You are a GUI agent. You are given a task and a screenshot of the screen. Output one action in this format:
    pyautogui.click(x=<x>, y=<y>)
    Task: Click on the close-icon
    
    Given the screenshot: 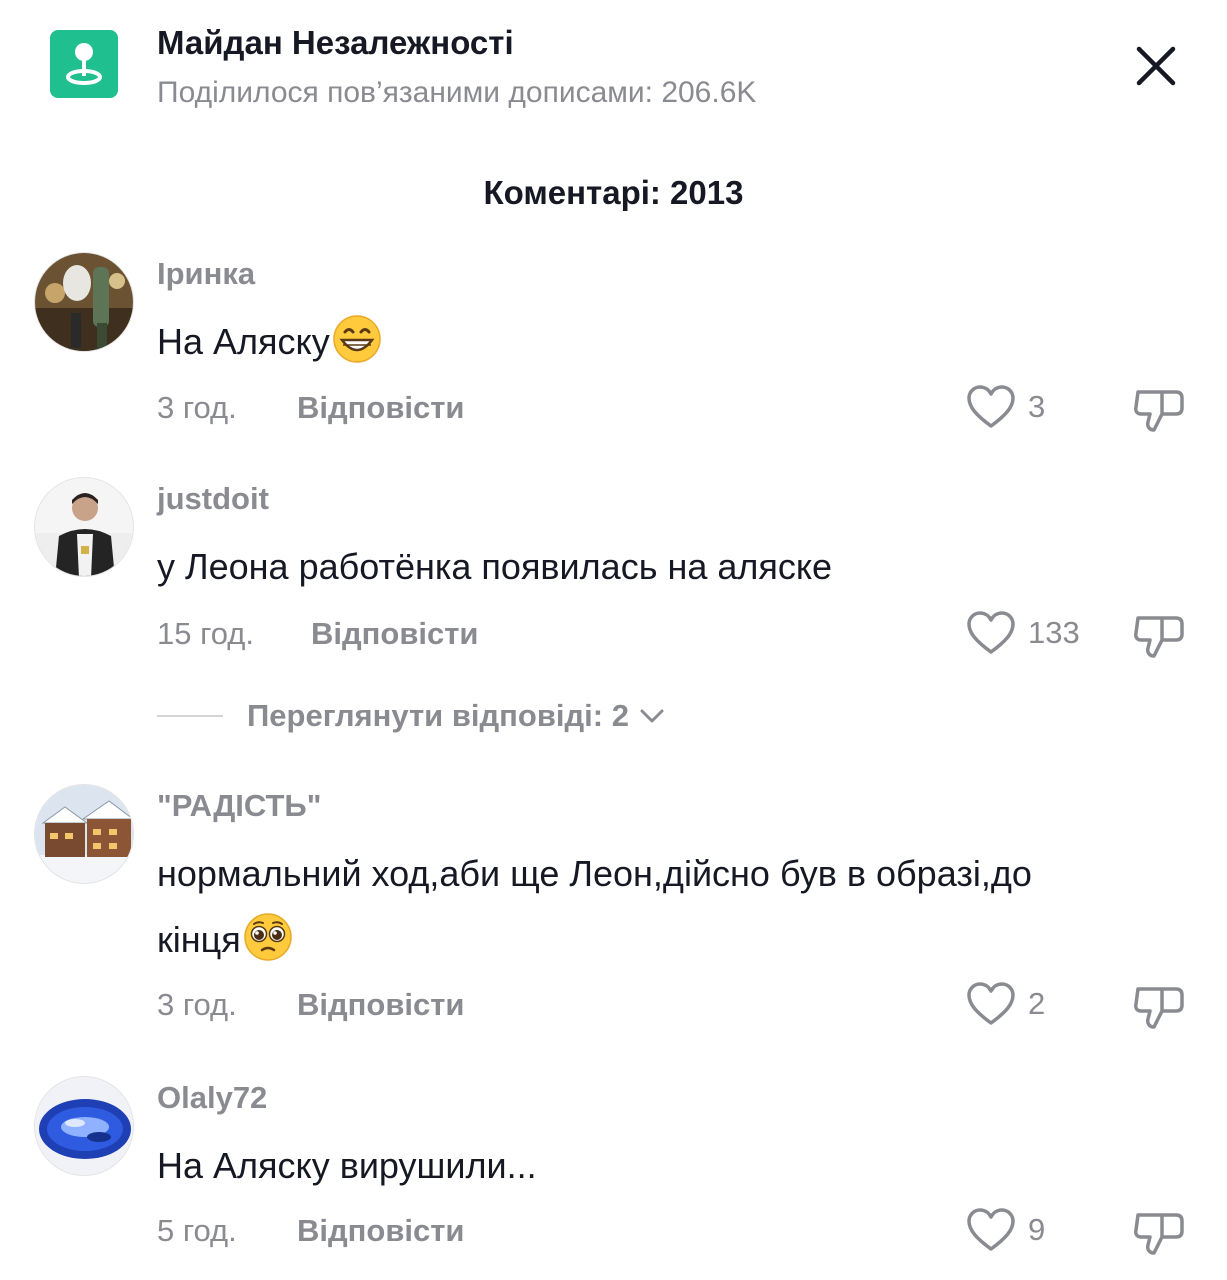 What is the action you would take?
    pyautogui.click(x=1156, y=66)
    